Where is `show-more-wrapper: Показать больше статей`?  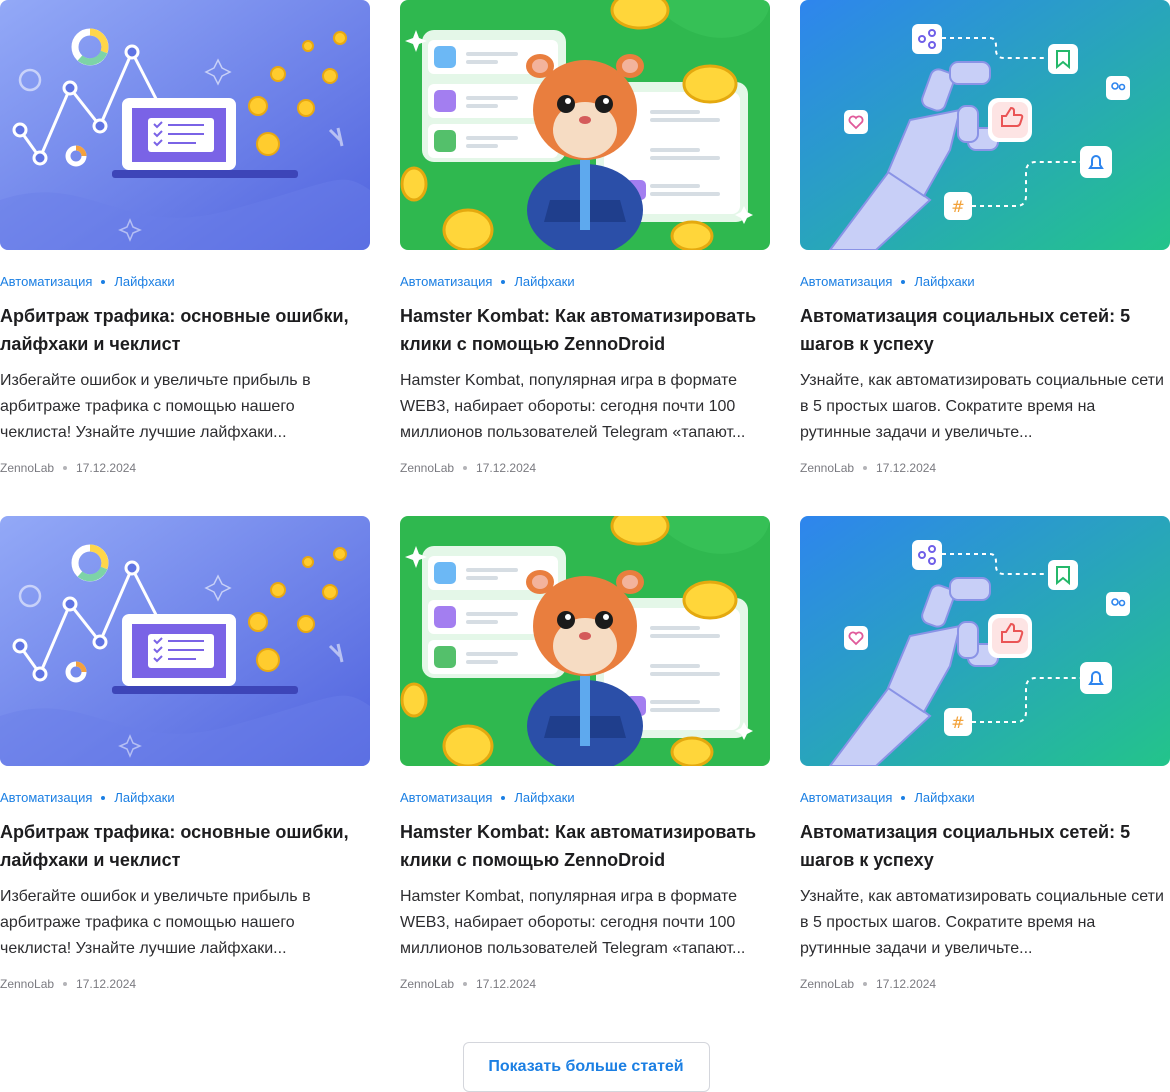
show-more-wrapper: Показать больше статей is located at coordinates (585, 1067).